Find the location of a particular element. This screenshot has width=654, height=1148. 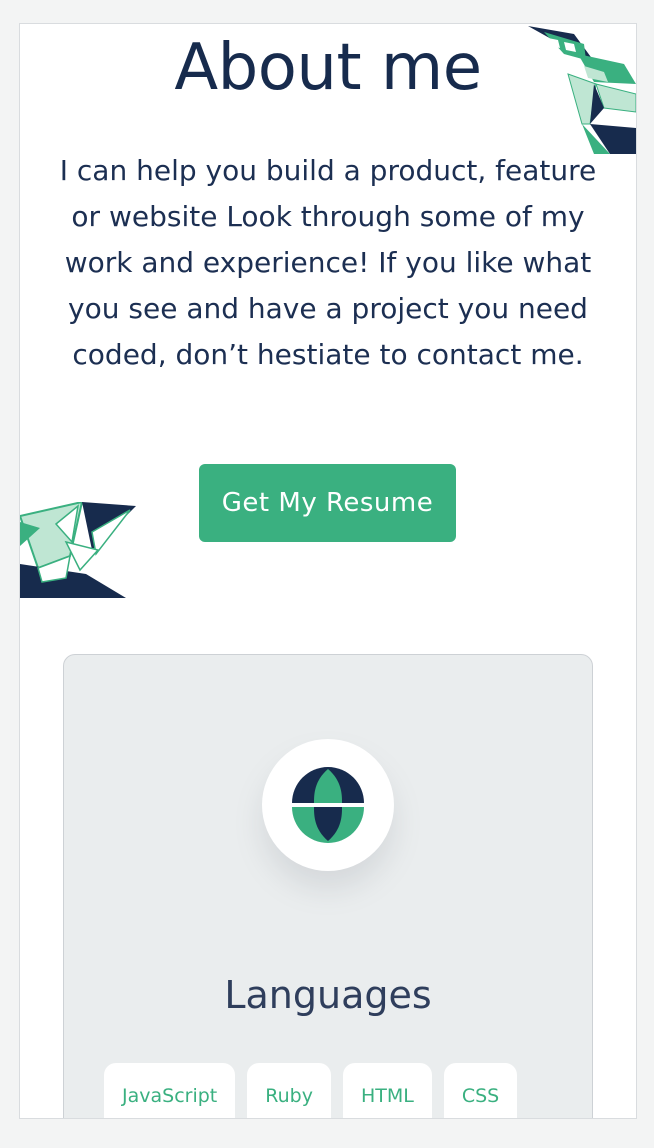

language-tags: JavaScript Ruby HTML CSS is located at coordinates (311, 1090).